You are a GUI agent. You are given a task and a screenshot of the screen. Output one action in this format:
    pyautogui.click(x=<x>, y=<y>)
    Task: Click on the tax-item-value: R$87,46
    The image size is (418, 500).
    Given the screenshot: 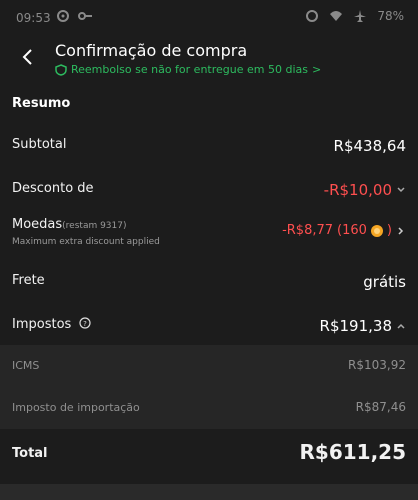 What is the action you would take?
    pyautogui.click(x=380, y=407)
    